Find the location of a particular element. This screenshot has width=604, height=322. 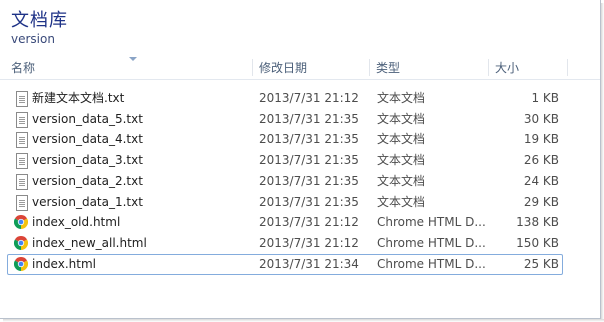

file-name: version_data_1.txt is located at coordinates (87, 201).